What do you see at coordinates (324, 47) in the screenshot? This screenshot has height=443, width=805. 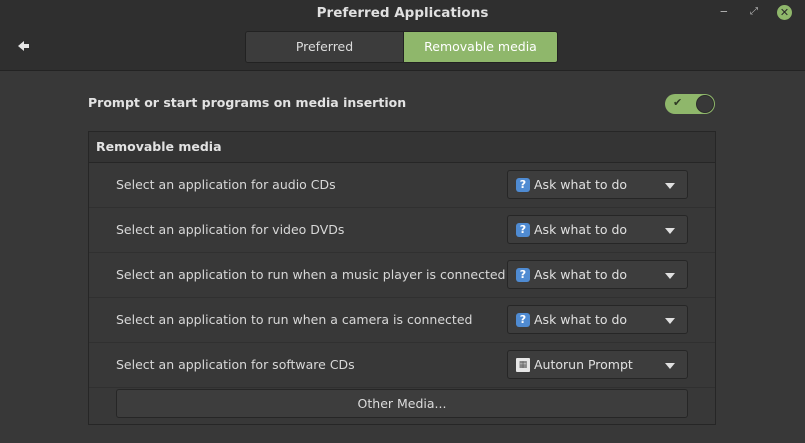 I see `tab-preferred-applications: Preferred applications` at bounding box center [324, 47].